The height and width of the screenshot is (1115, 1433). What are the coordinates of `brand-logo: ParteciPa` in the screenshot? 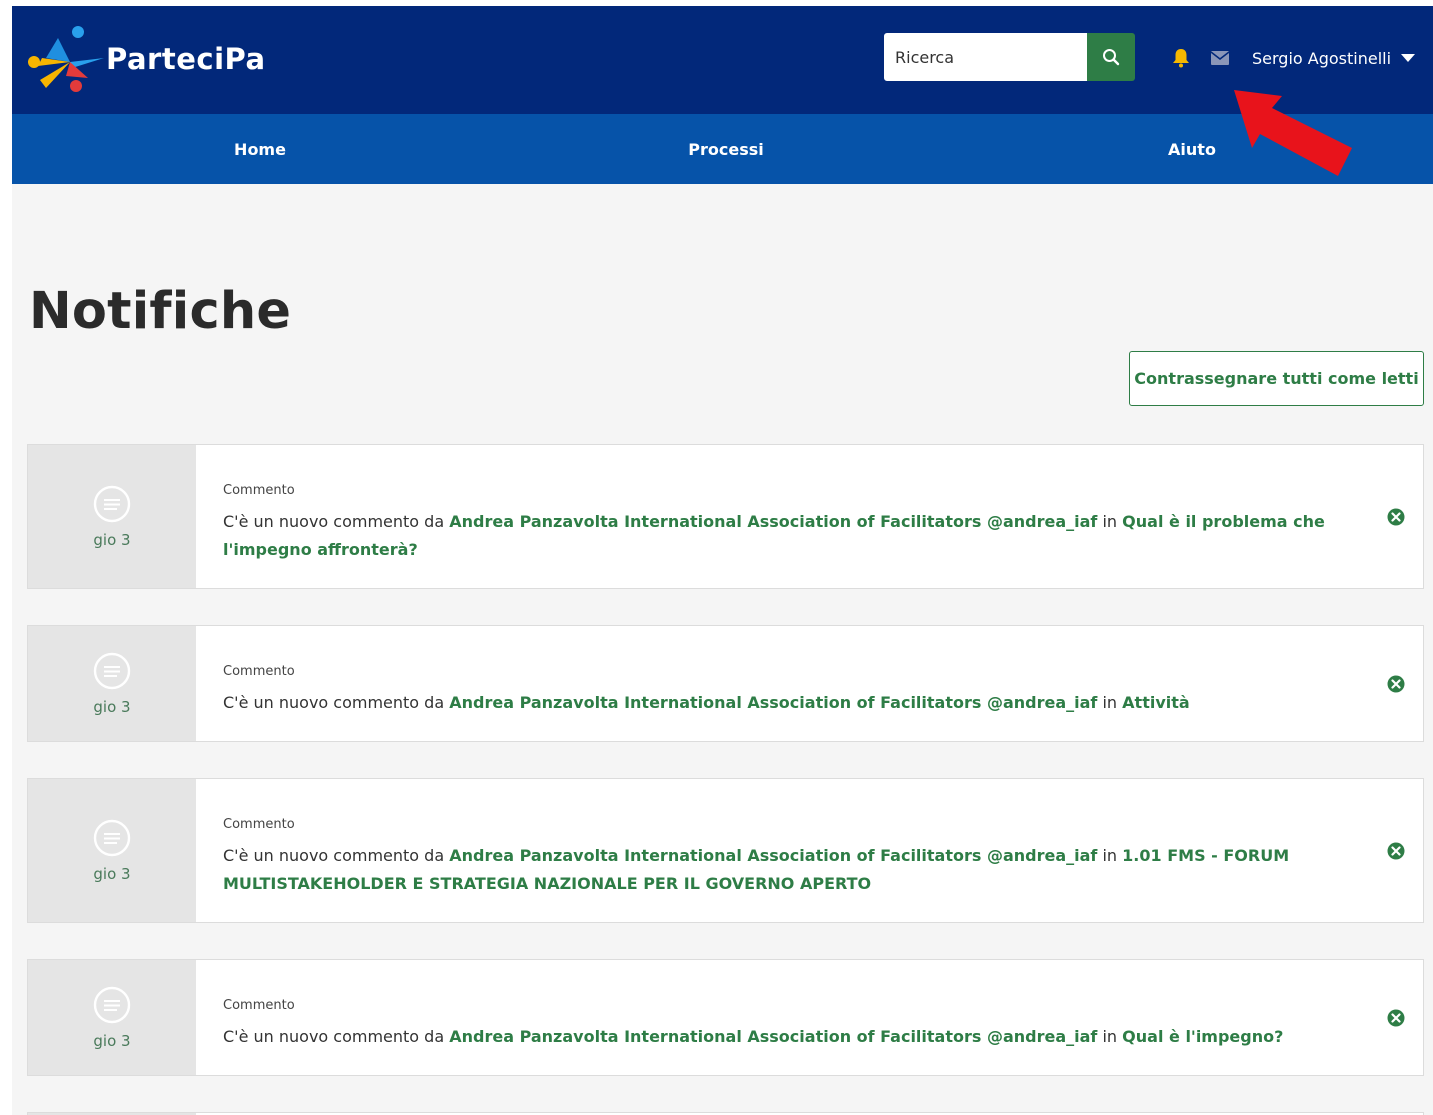 It's located at (156, 58).